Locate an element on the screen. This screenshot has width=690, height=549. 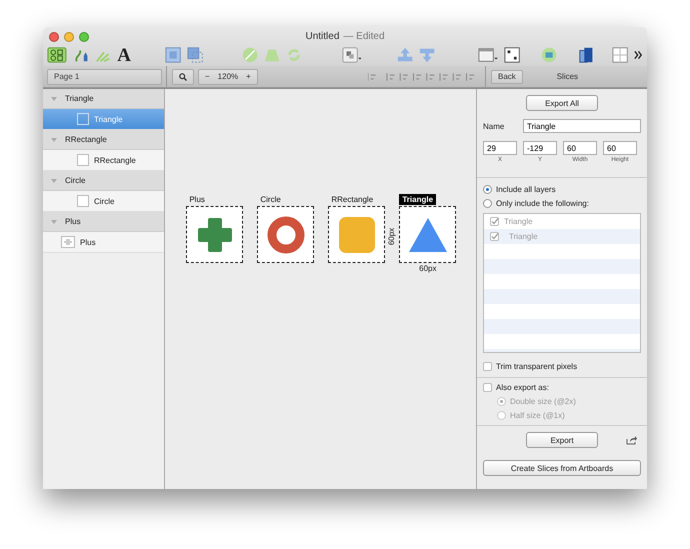
panel-title: Slices is located at coordinates (568, 76).